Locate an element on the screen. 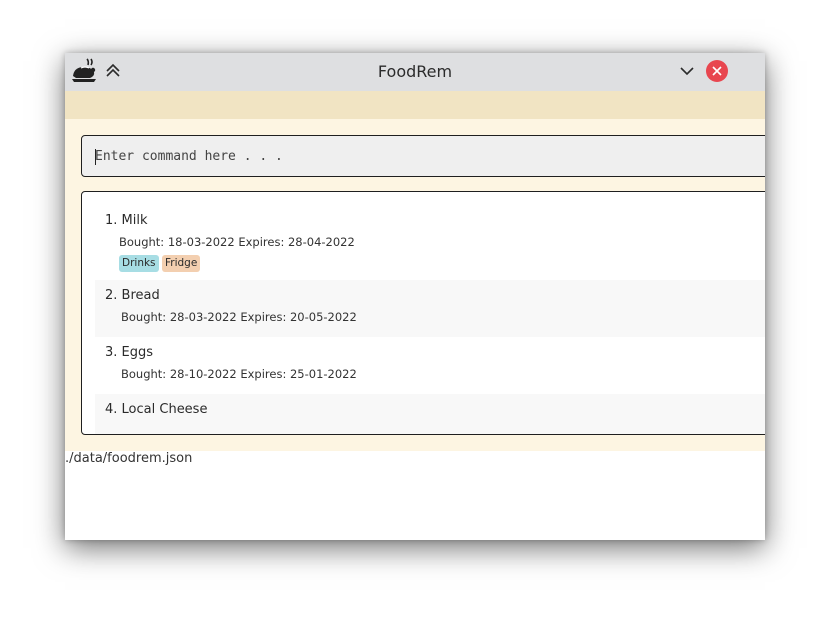  command-input is located at coordinates (395, 156).